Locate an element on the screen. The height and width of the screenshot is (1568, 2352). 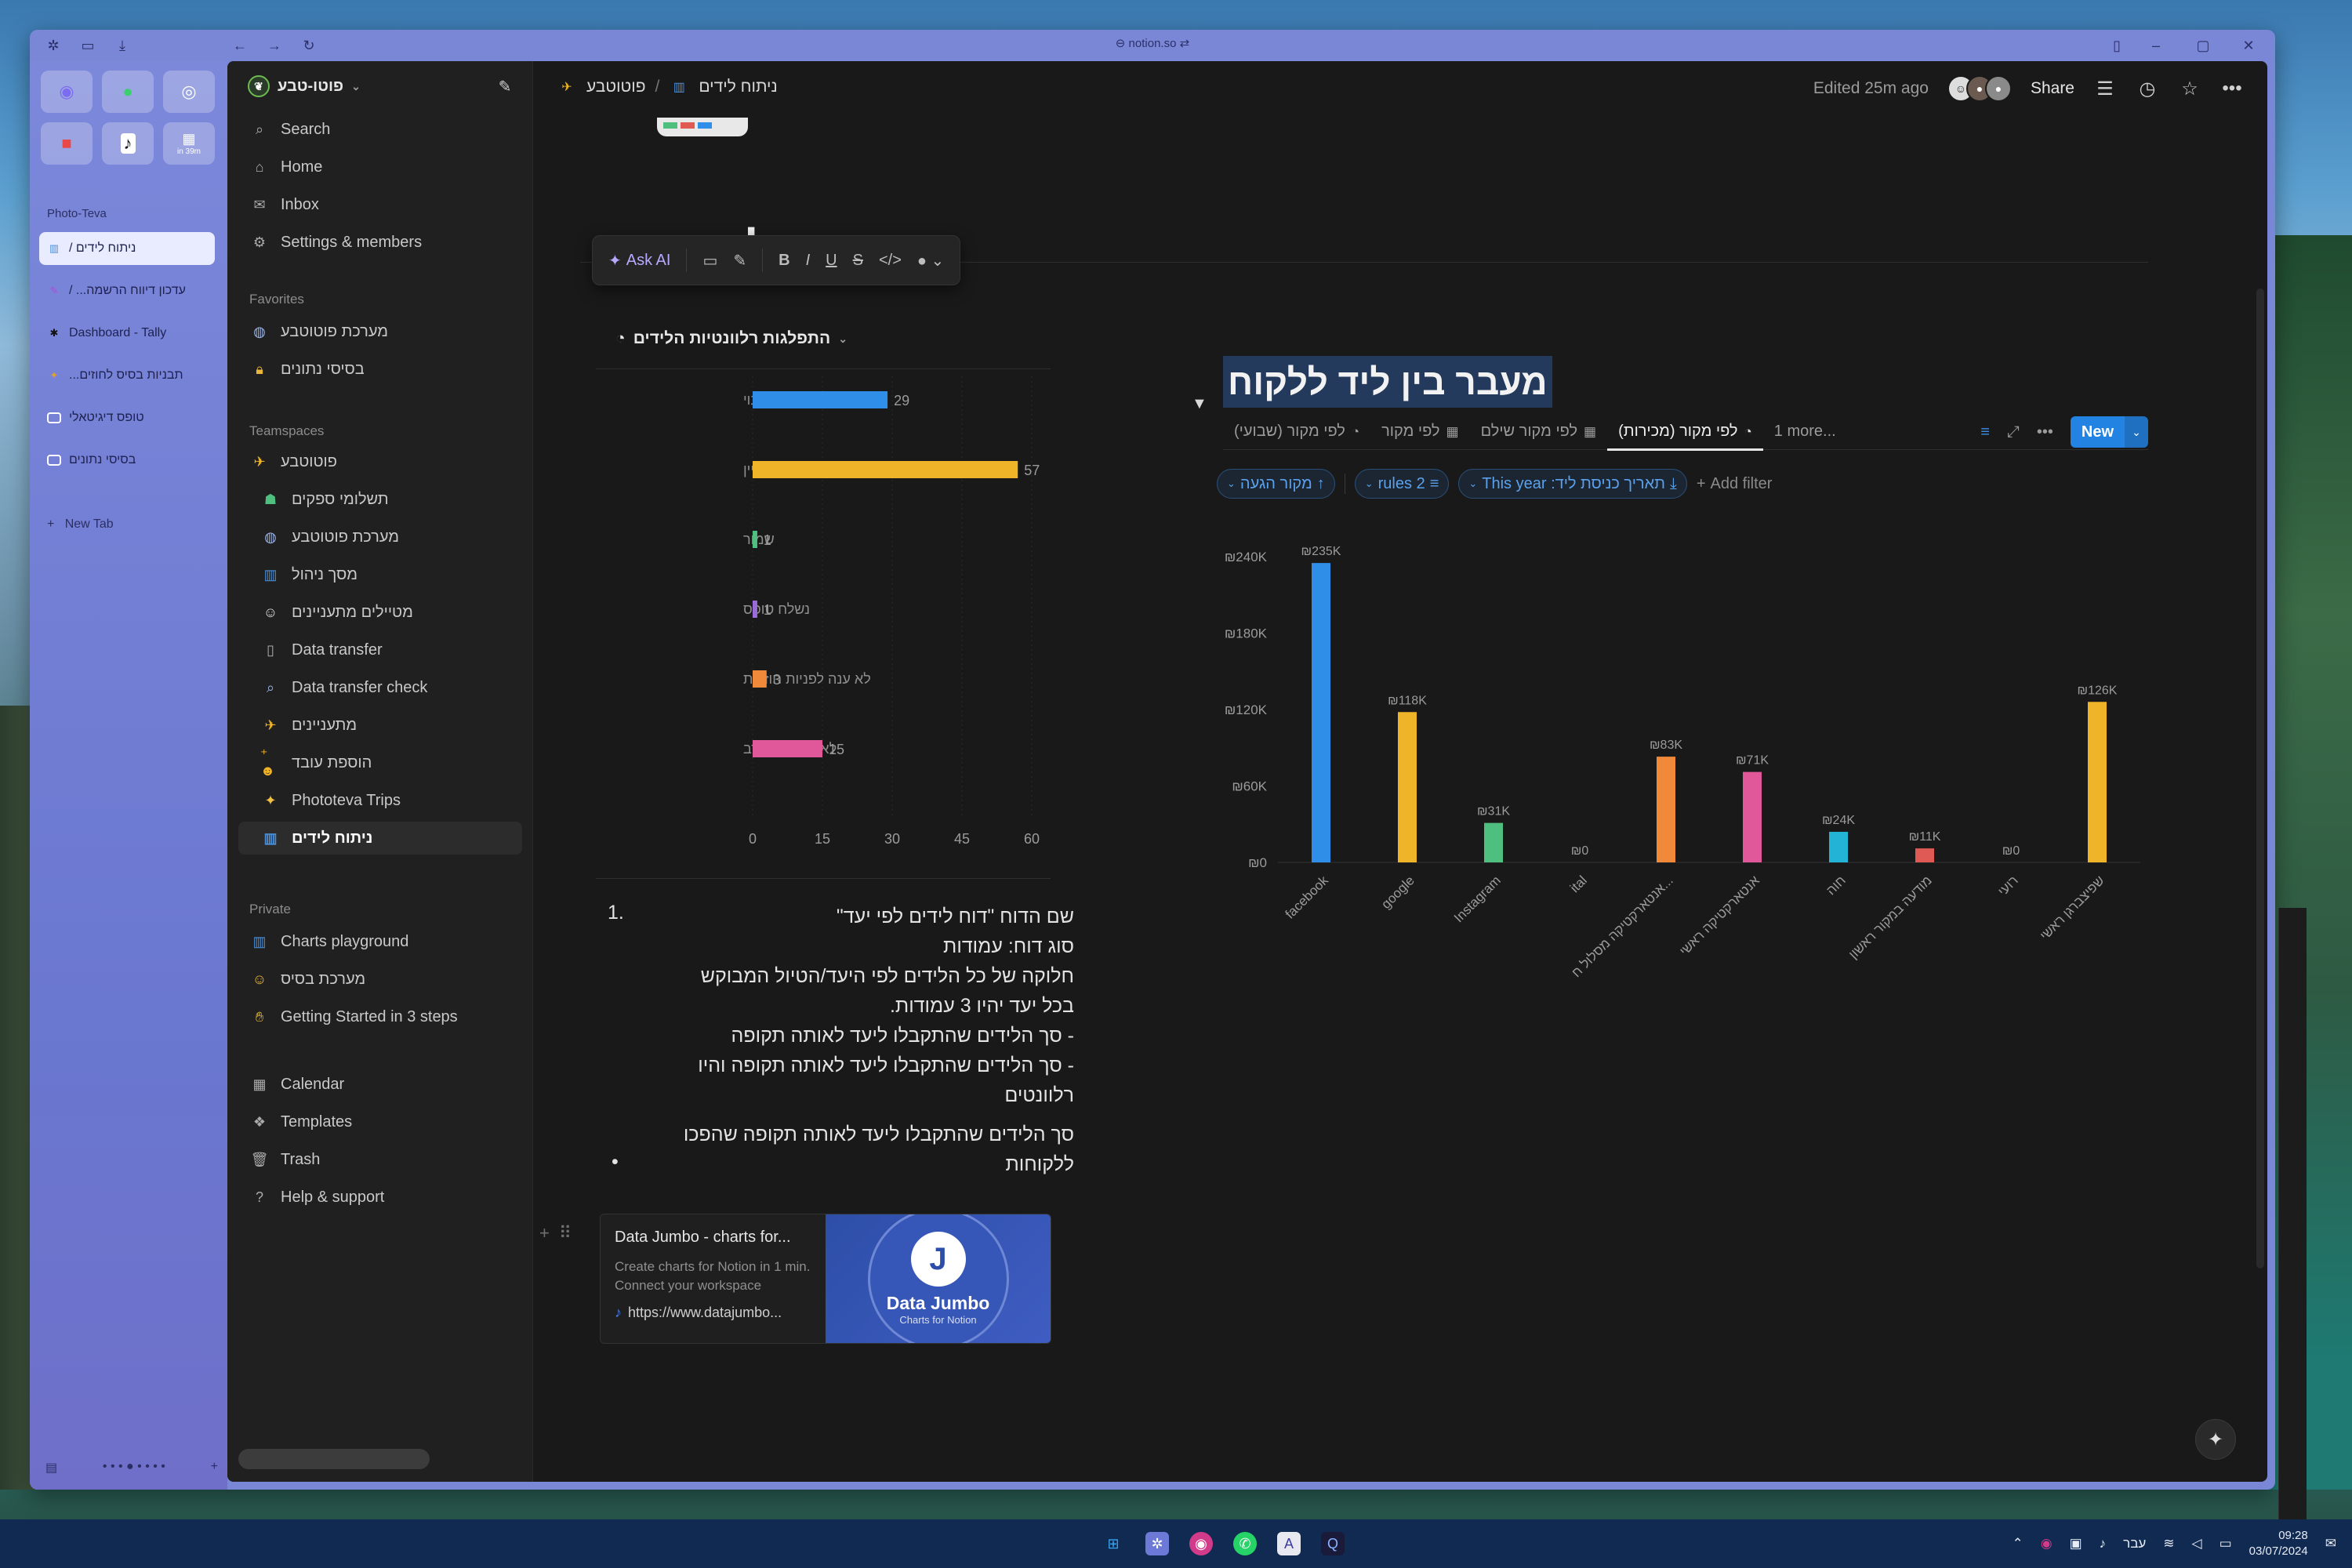
clock: 09:28 03/07/2024 is located at coordinates (2278, 1543).